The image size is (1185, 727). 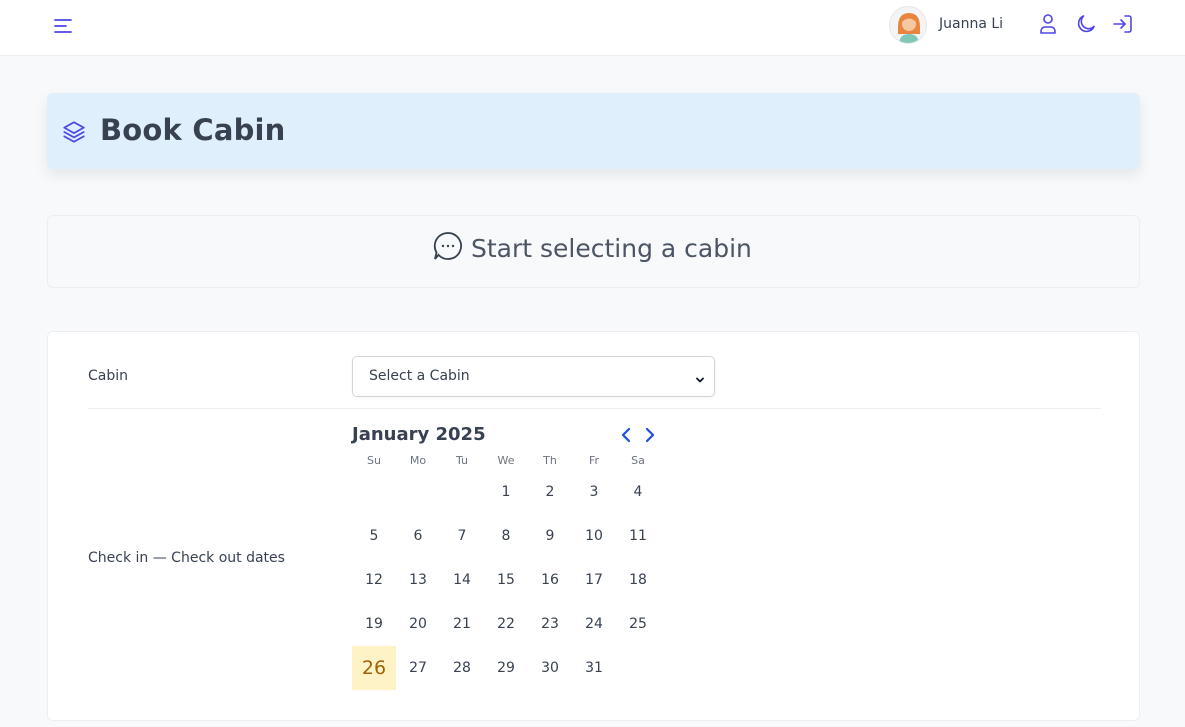 What do you see at coordinates (462, 536) in the screenshot?
I see `calendar-day: 7` at bounding box center [462, 536].